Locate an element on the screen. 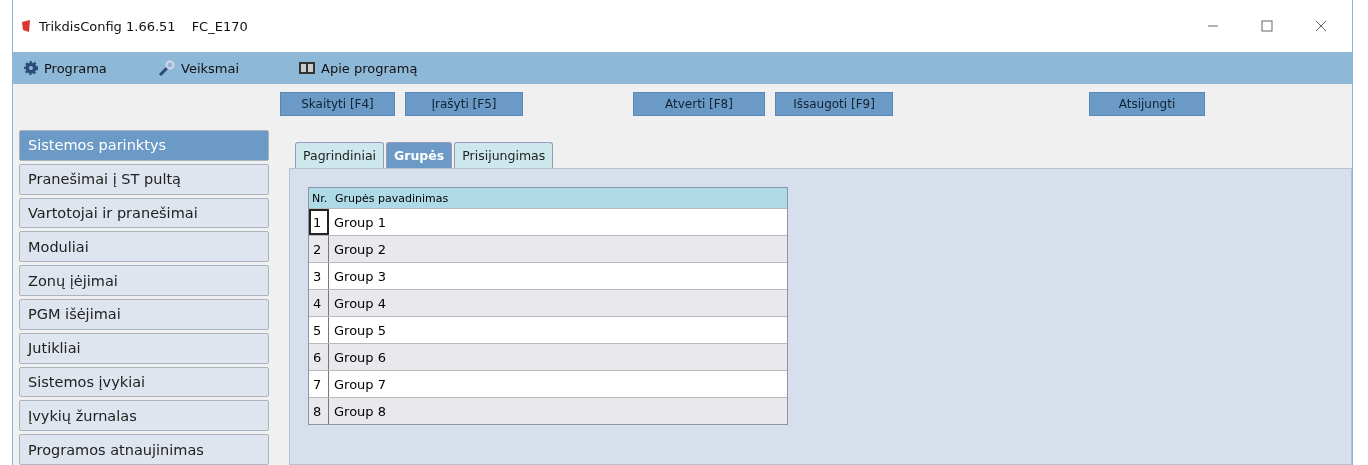  sidebar-item: Vartotojai ir pranešimai is located at coordinates (144, 213).